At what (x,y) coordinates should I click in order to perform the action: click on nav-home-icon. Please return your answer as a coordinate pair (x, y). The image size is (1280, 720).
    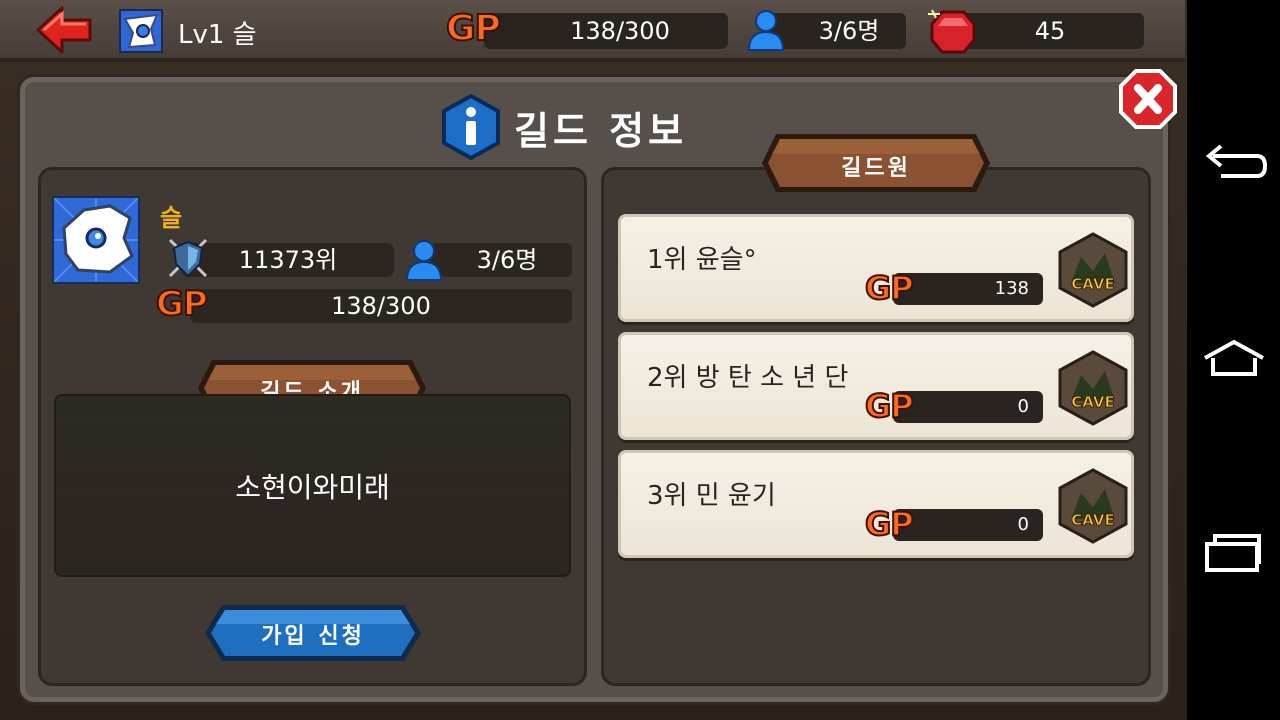
    Looking at the image, I should click on (1234, 361).